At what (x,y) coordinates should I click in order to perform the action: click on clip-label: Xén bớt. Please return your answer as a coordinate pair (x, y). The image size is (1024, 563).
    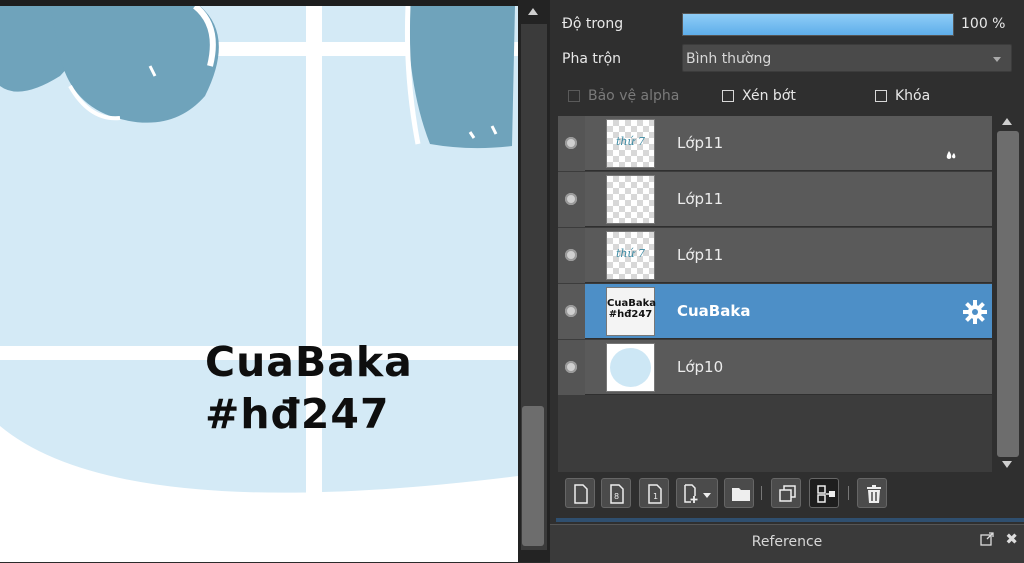
    Looking at the image, I should click on (769, 96).